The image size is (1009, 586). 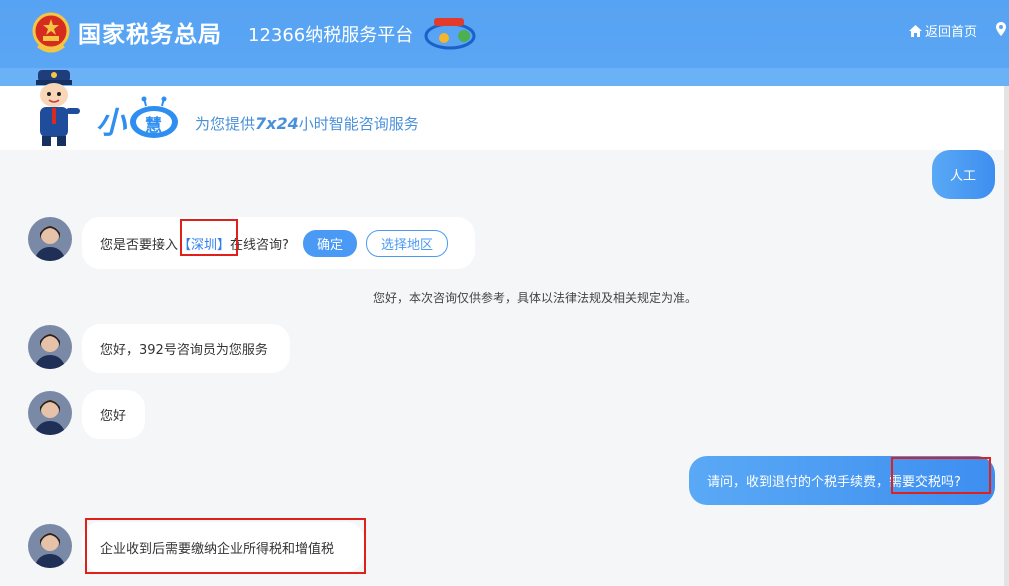 I want to click on message-text: 您好, so click(x=113, y=416).